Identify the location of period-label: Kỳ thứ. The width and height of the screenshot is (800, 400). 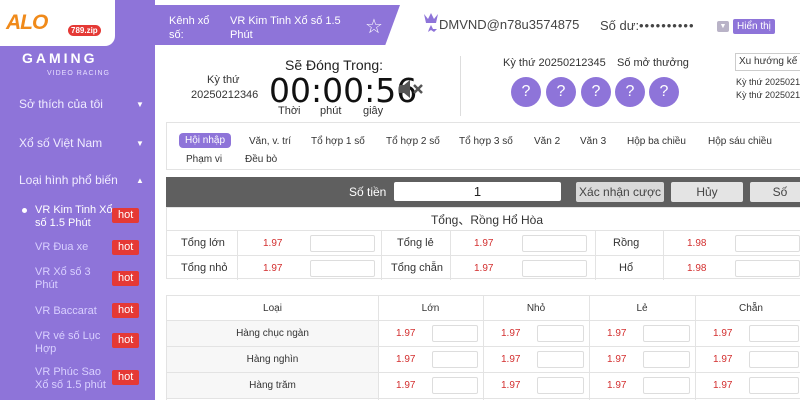
(223, 80).